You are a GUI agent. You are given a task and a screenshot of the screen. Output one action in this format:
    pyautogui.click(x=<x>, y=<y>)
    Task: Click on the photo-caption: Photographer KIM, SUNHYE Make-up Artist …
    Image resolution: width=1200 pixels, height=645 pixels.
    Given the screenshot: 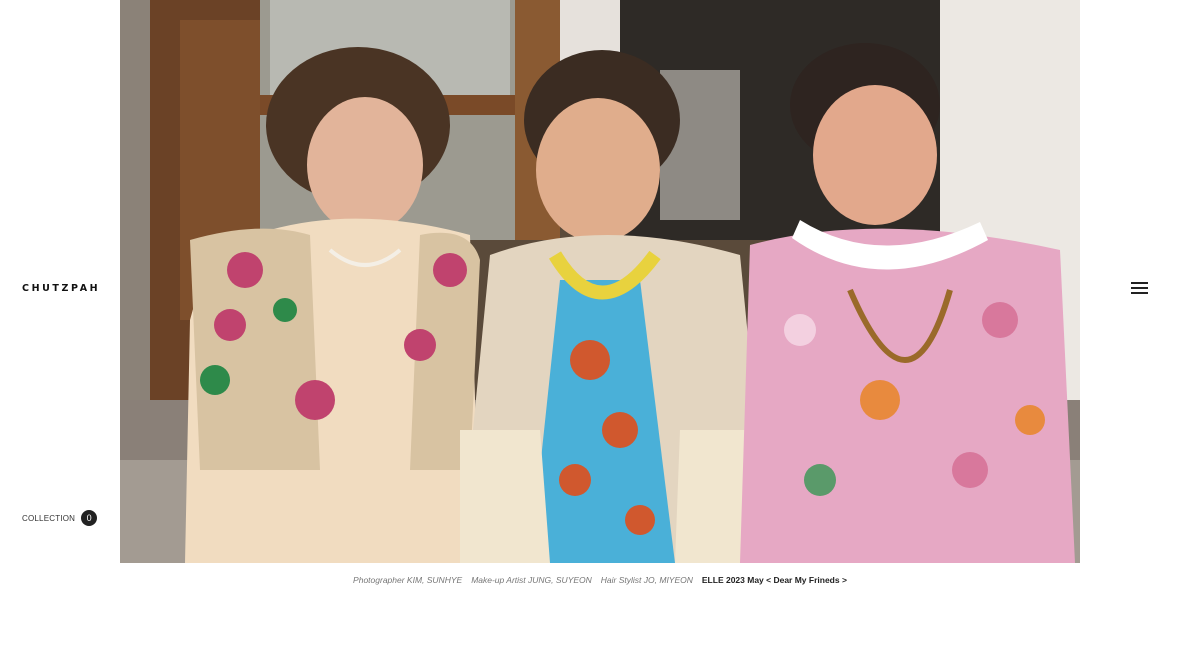 What is the action you would take?
    pyautogui.click(x=600, y=580)
    